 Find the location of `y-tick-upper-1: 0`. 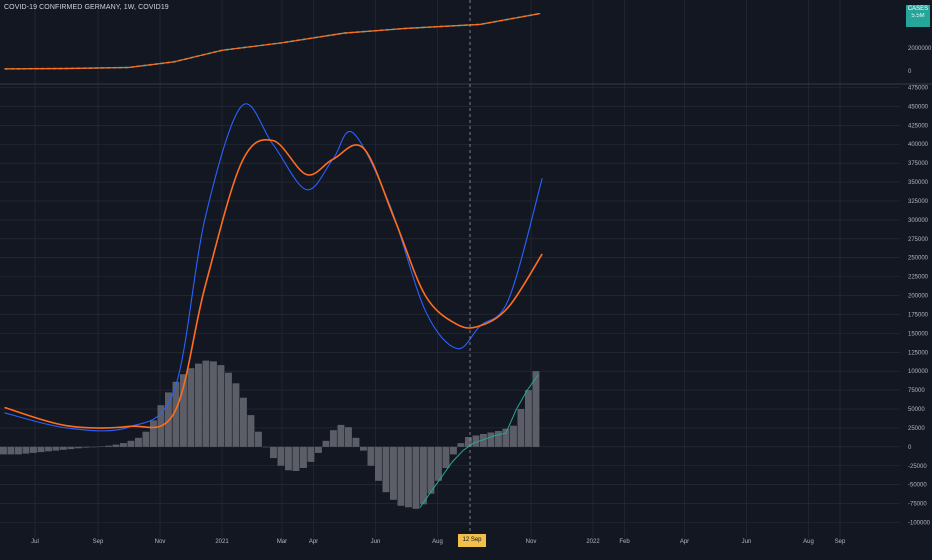

y-tick-upper-1: 0 is located at coordinates (910, 72).